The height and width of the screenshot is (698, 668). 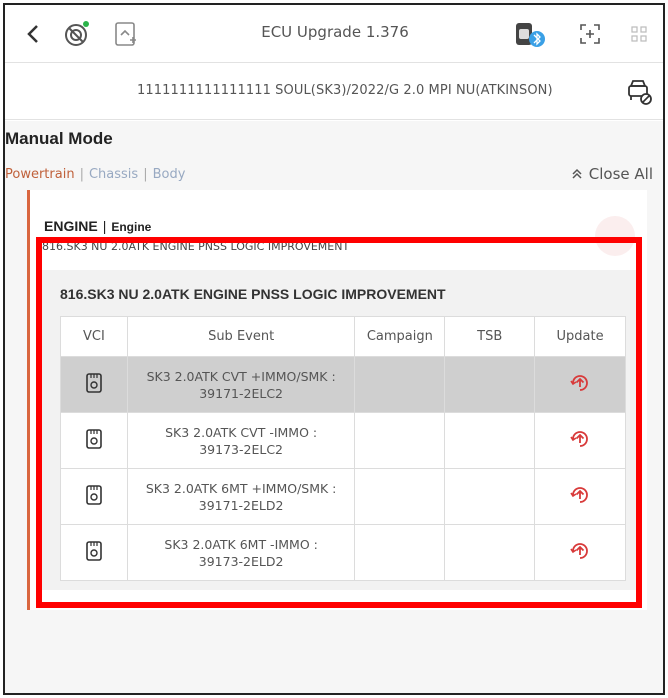 I want to click on table-row: SK3 2.0ATK 6MT -IMMO :39173-2ELD2, so click(x=343, y=552).